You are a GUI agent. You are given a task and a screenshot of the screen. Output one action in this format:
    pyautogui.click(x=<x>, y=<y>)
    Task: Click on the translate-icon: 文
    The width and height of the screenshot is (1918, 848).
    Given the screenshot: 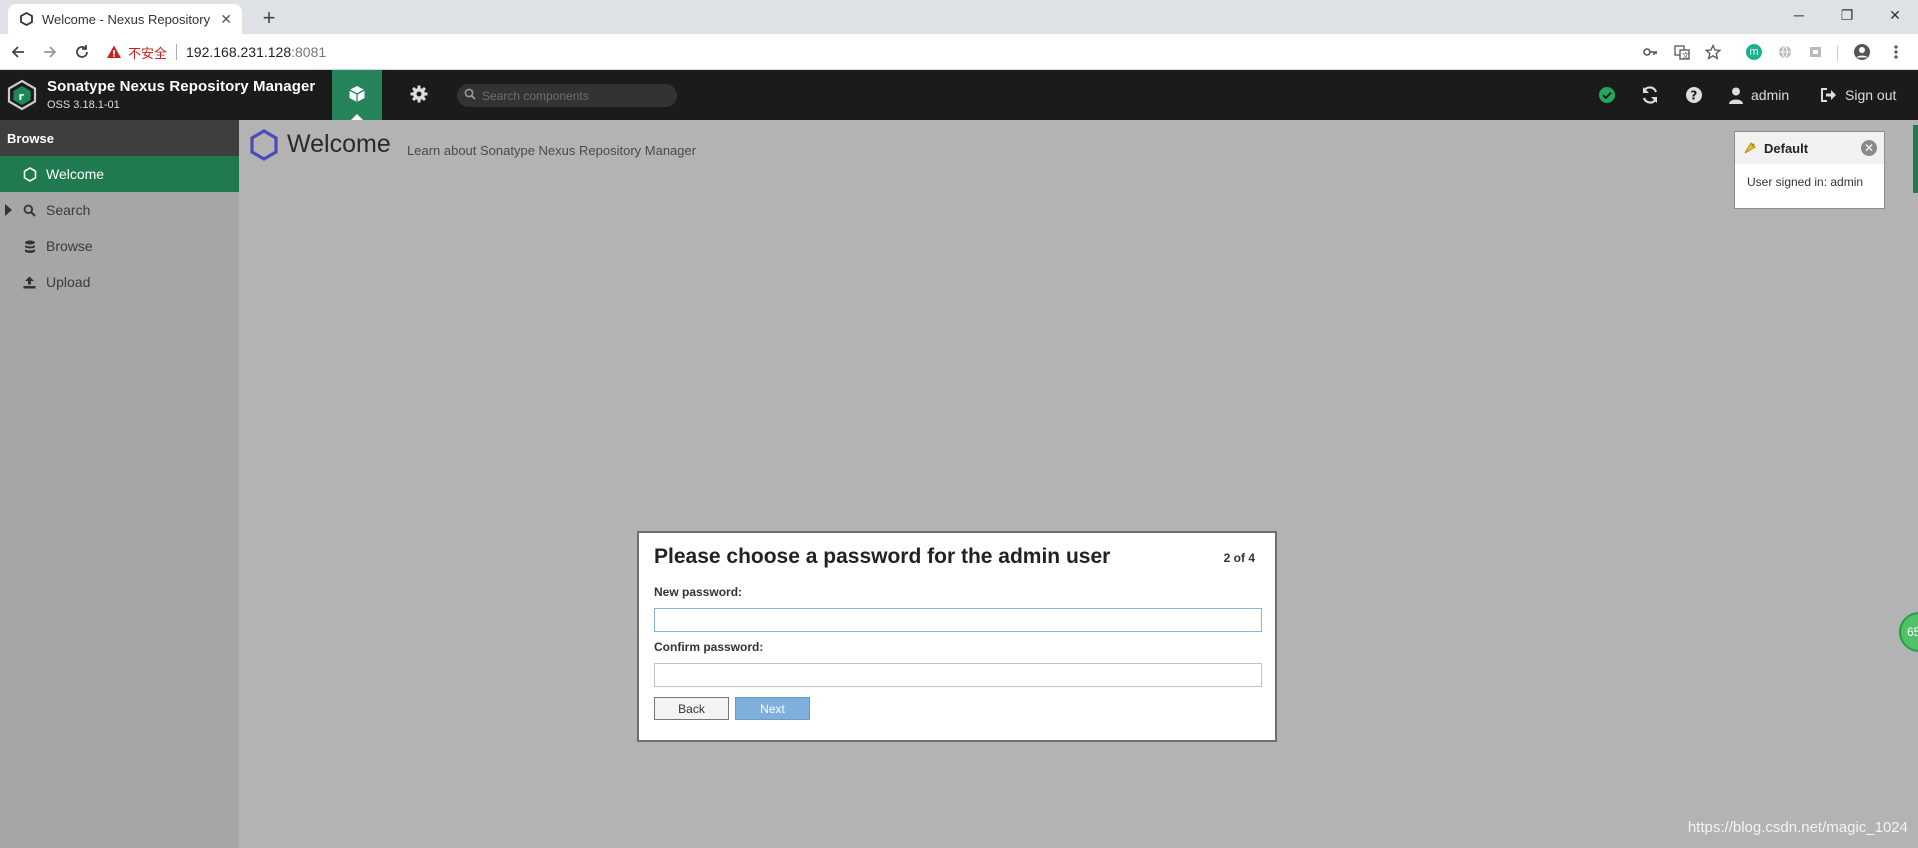 What is the action you would take?
    pyautogui.click(x=1682, y=52)
    